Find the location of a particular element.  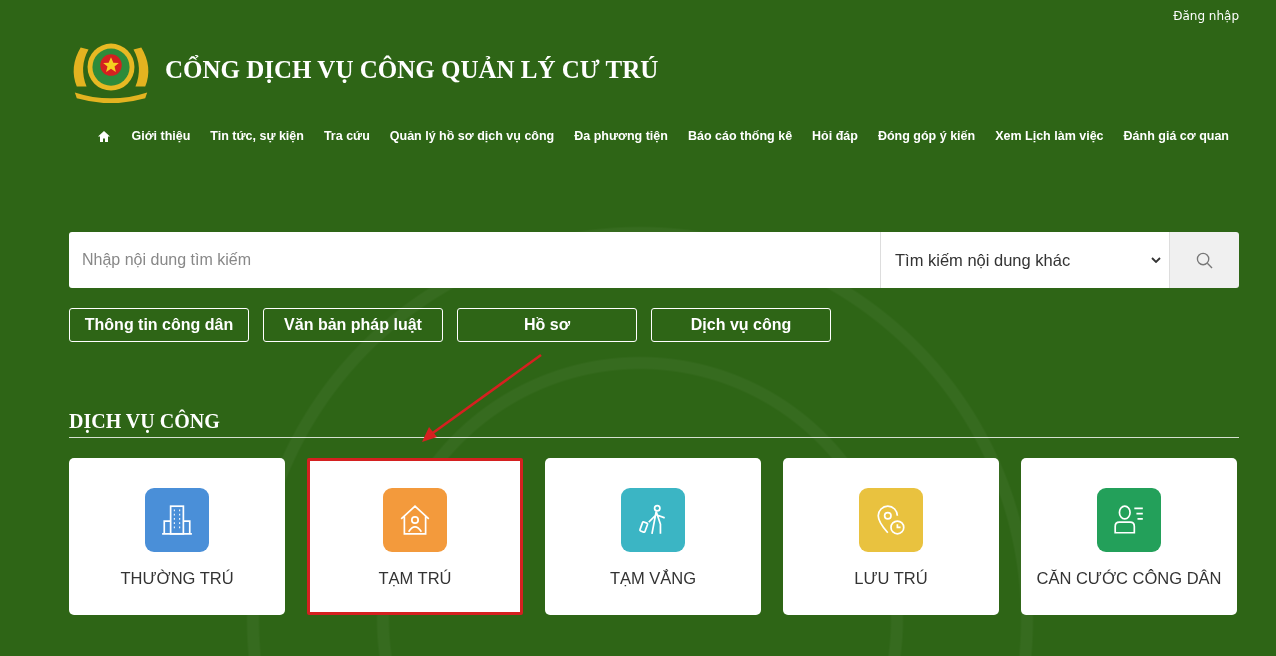

search-scope-dropdown: Tìm kiếm nội dung khác is located at coordinates (1024, 260).